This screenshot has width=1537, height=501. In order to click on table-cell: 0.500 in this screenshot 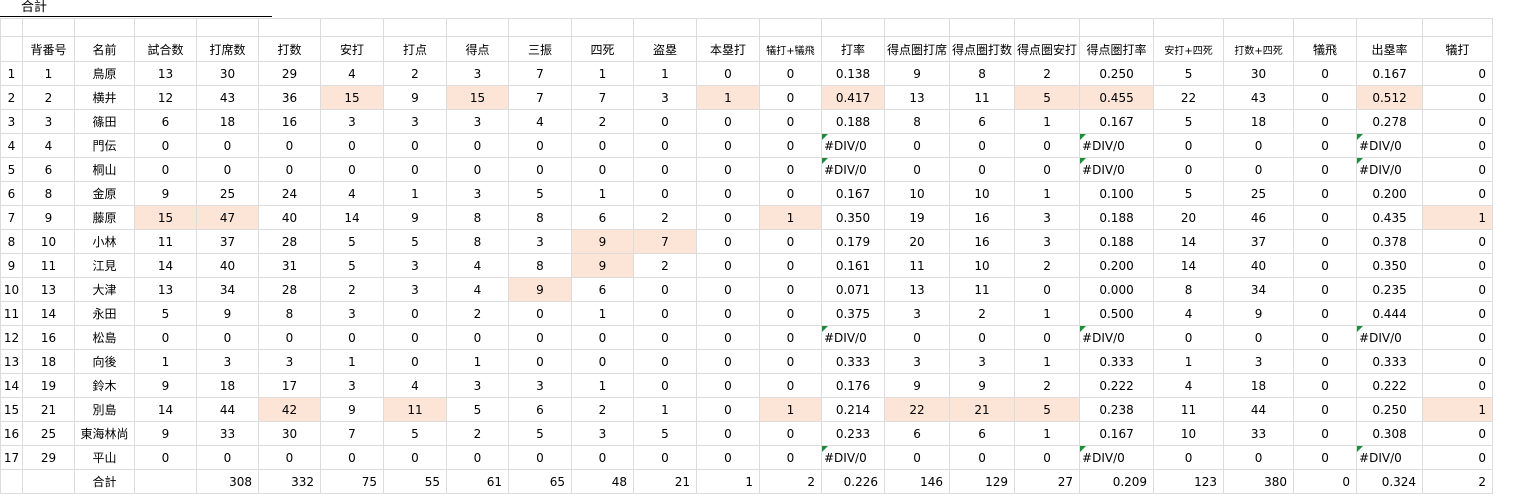, I will do `click(1117, 313)`.